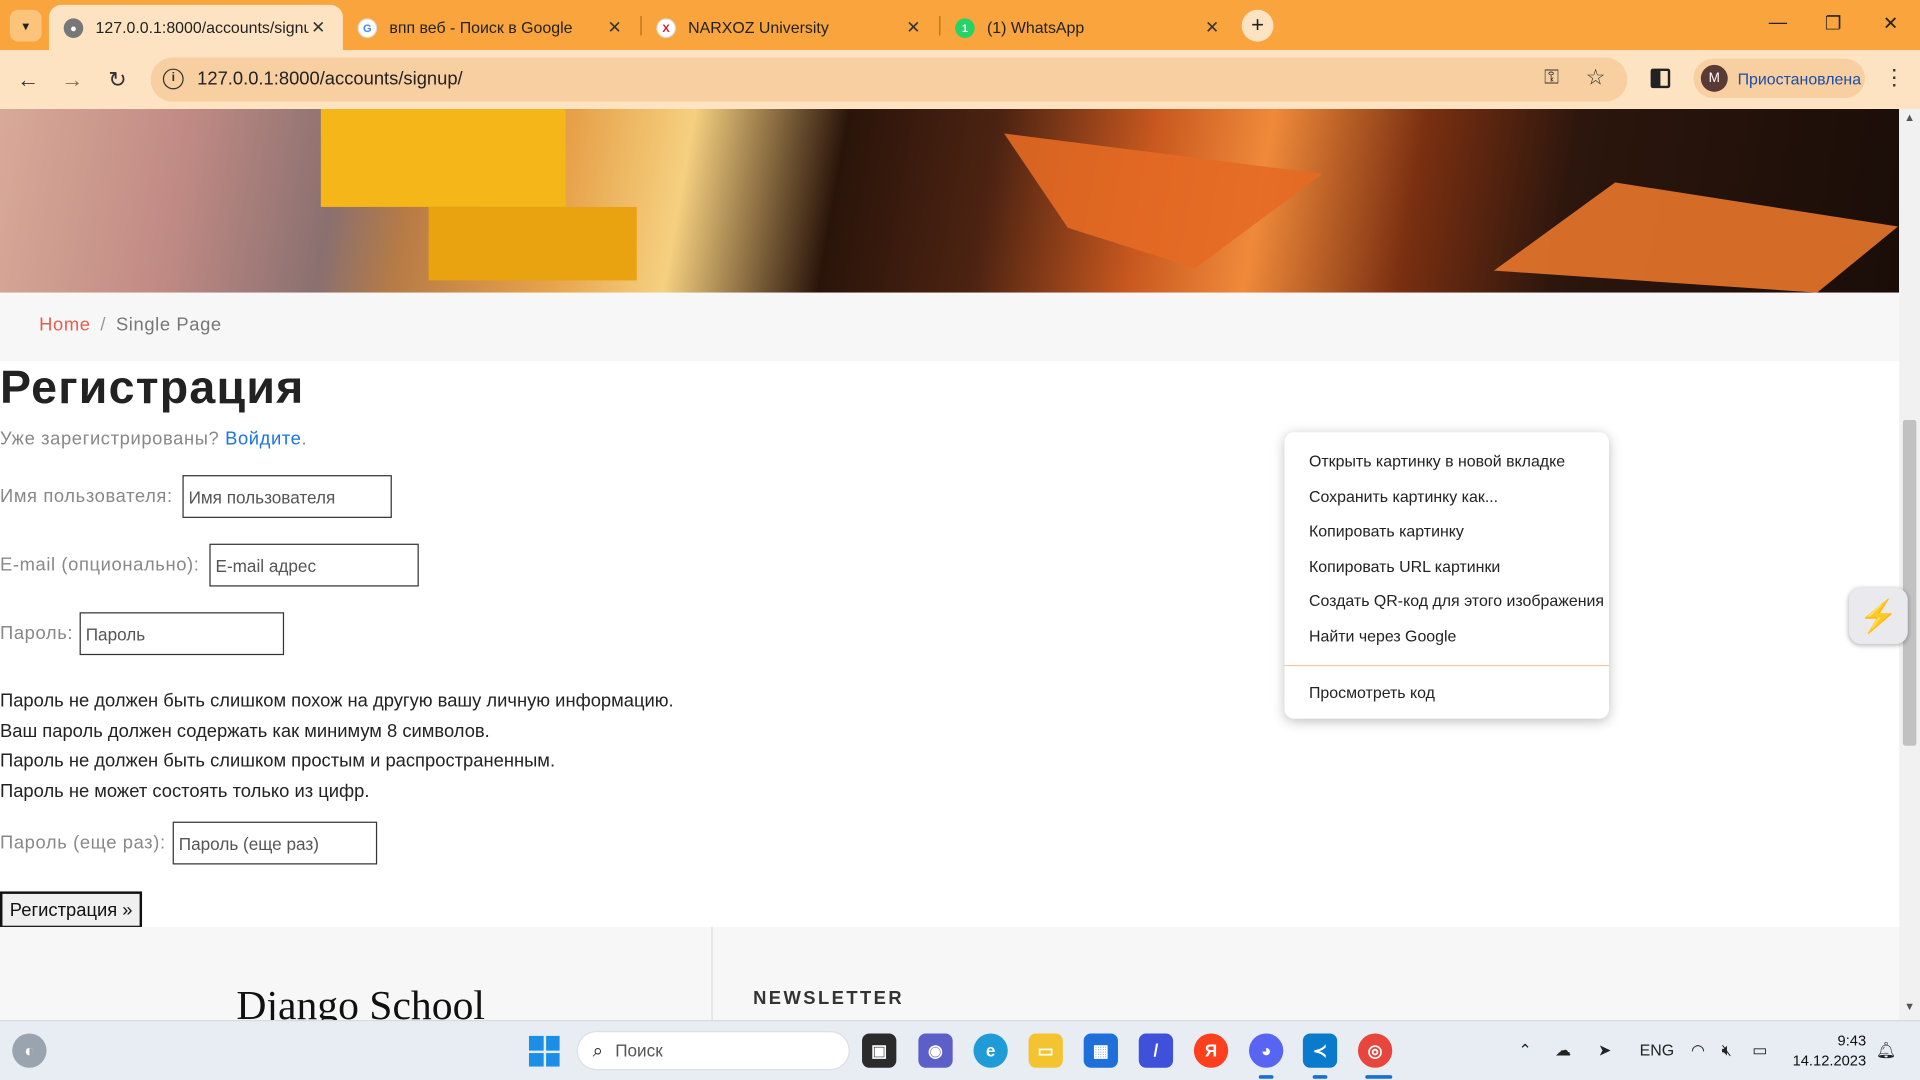 This screenshot has height=1080, width=1920. I want to click on explorer-icon: ▭, so click(1045, 1050).